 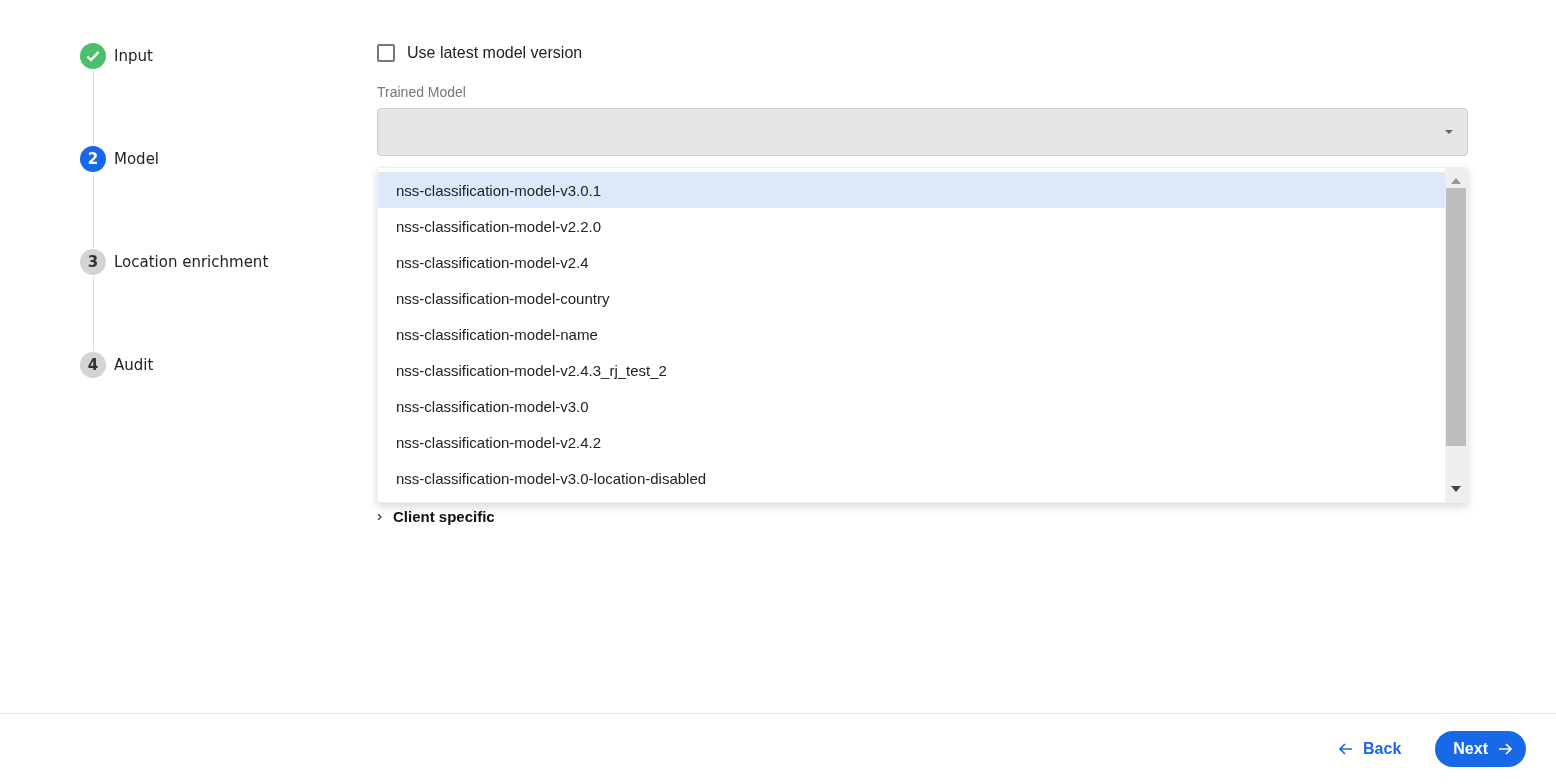 What do you see at coordinates (1480, 749) in the screenshot?
I see `next-button: Next` at bounding box center [1480, 749].